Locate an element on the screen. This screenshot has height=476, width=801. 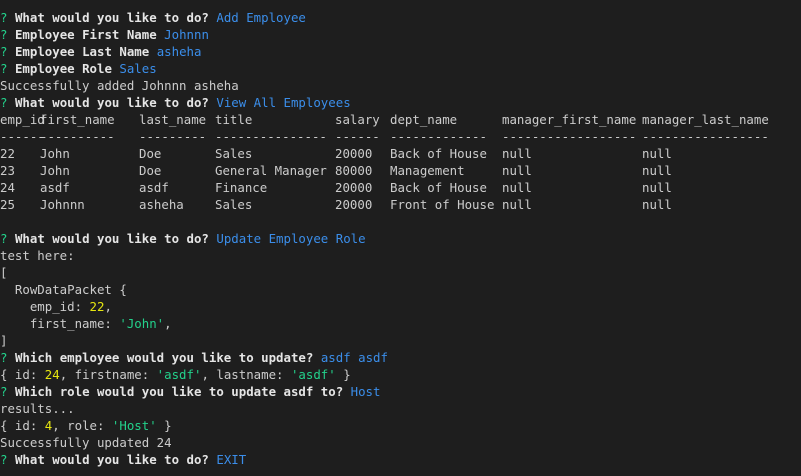
log-line: first_name: 'John', is located at coordinates (86, 323).